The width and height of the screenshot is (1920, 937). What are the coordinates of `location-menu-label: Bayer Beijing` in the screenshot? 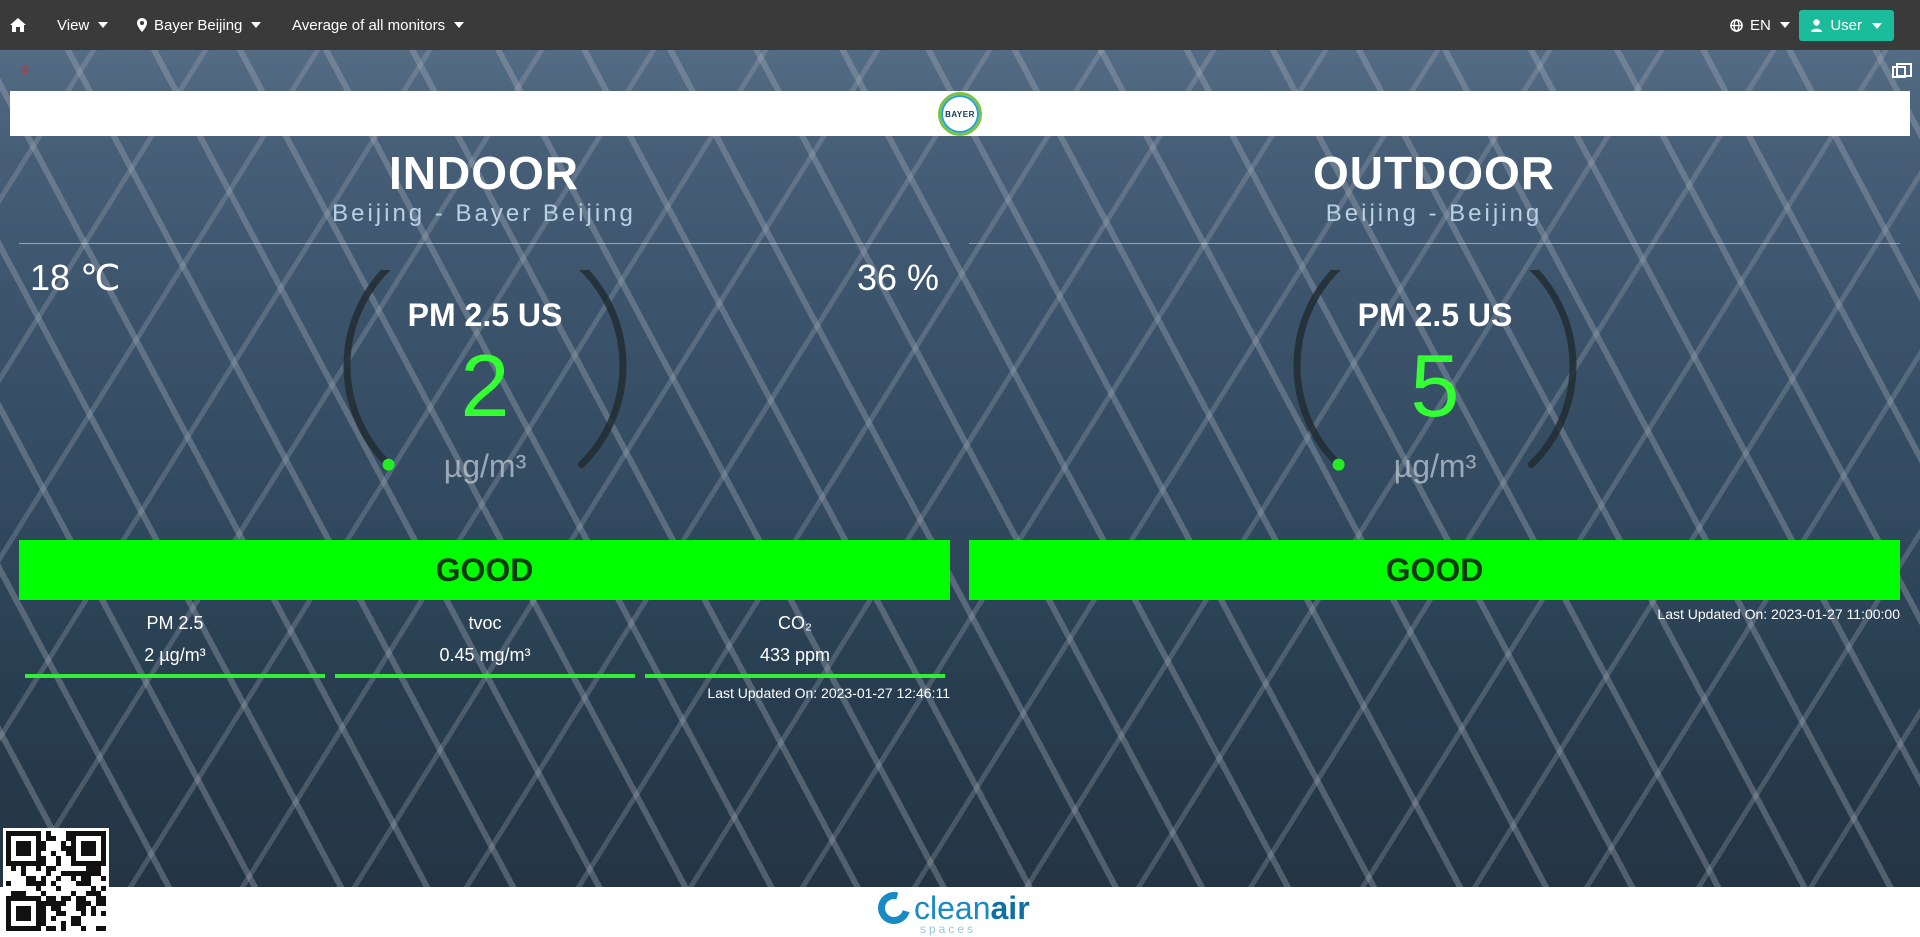 It's located at (198, 25).